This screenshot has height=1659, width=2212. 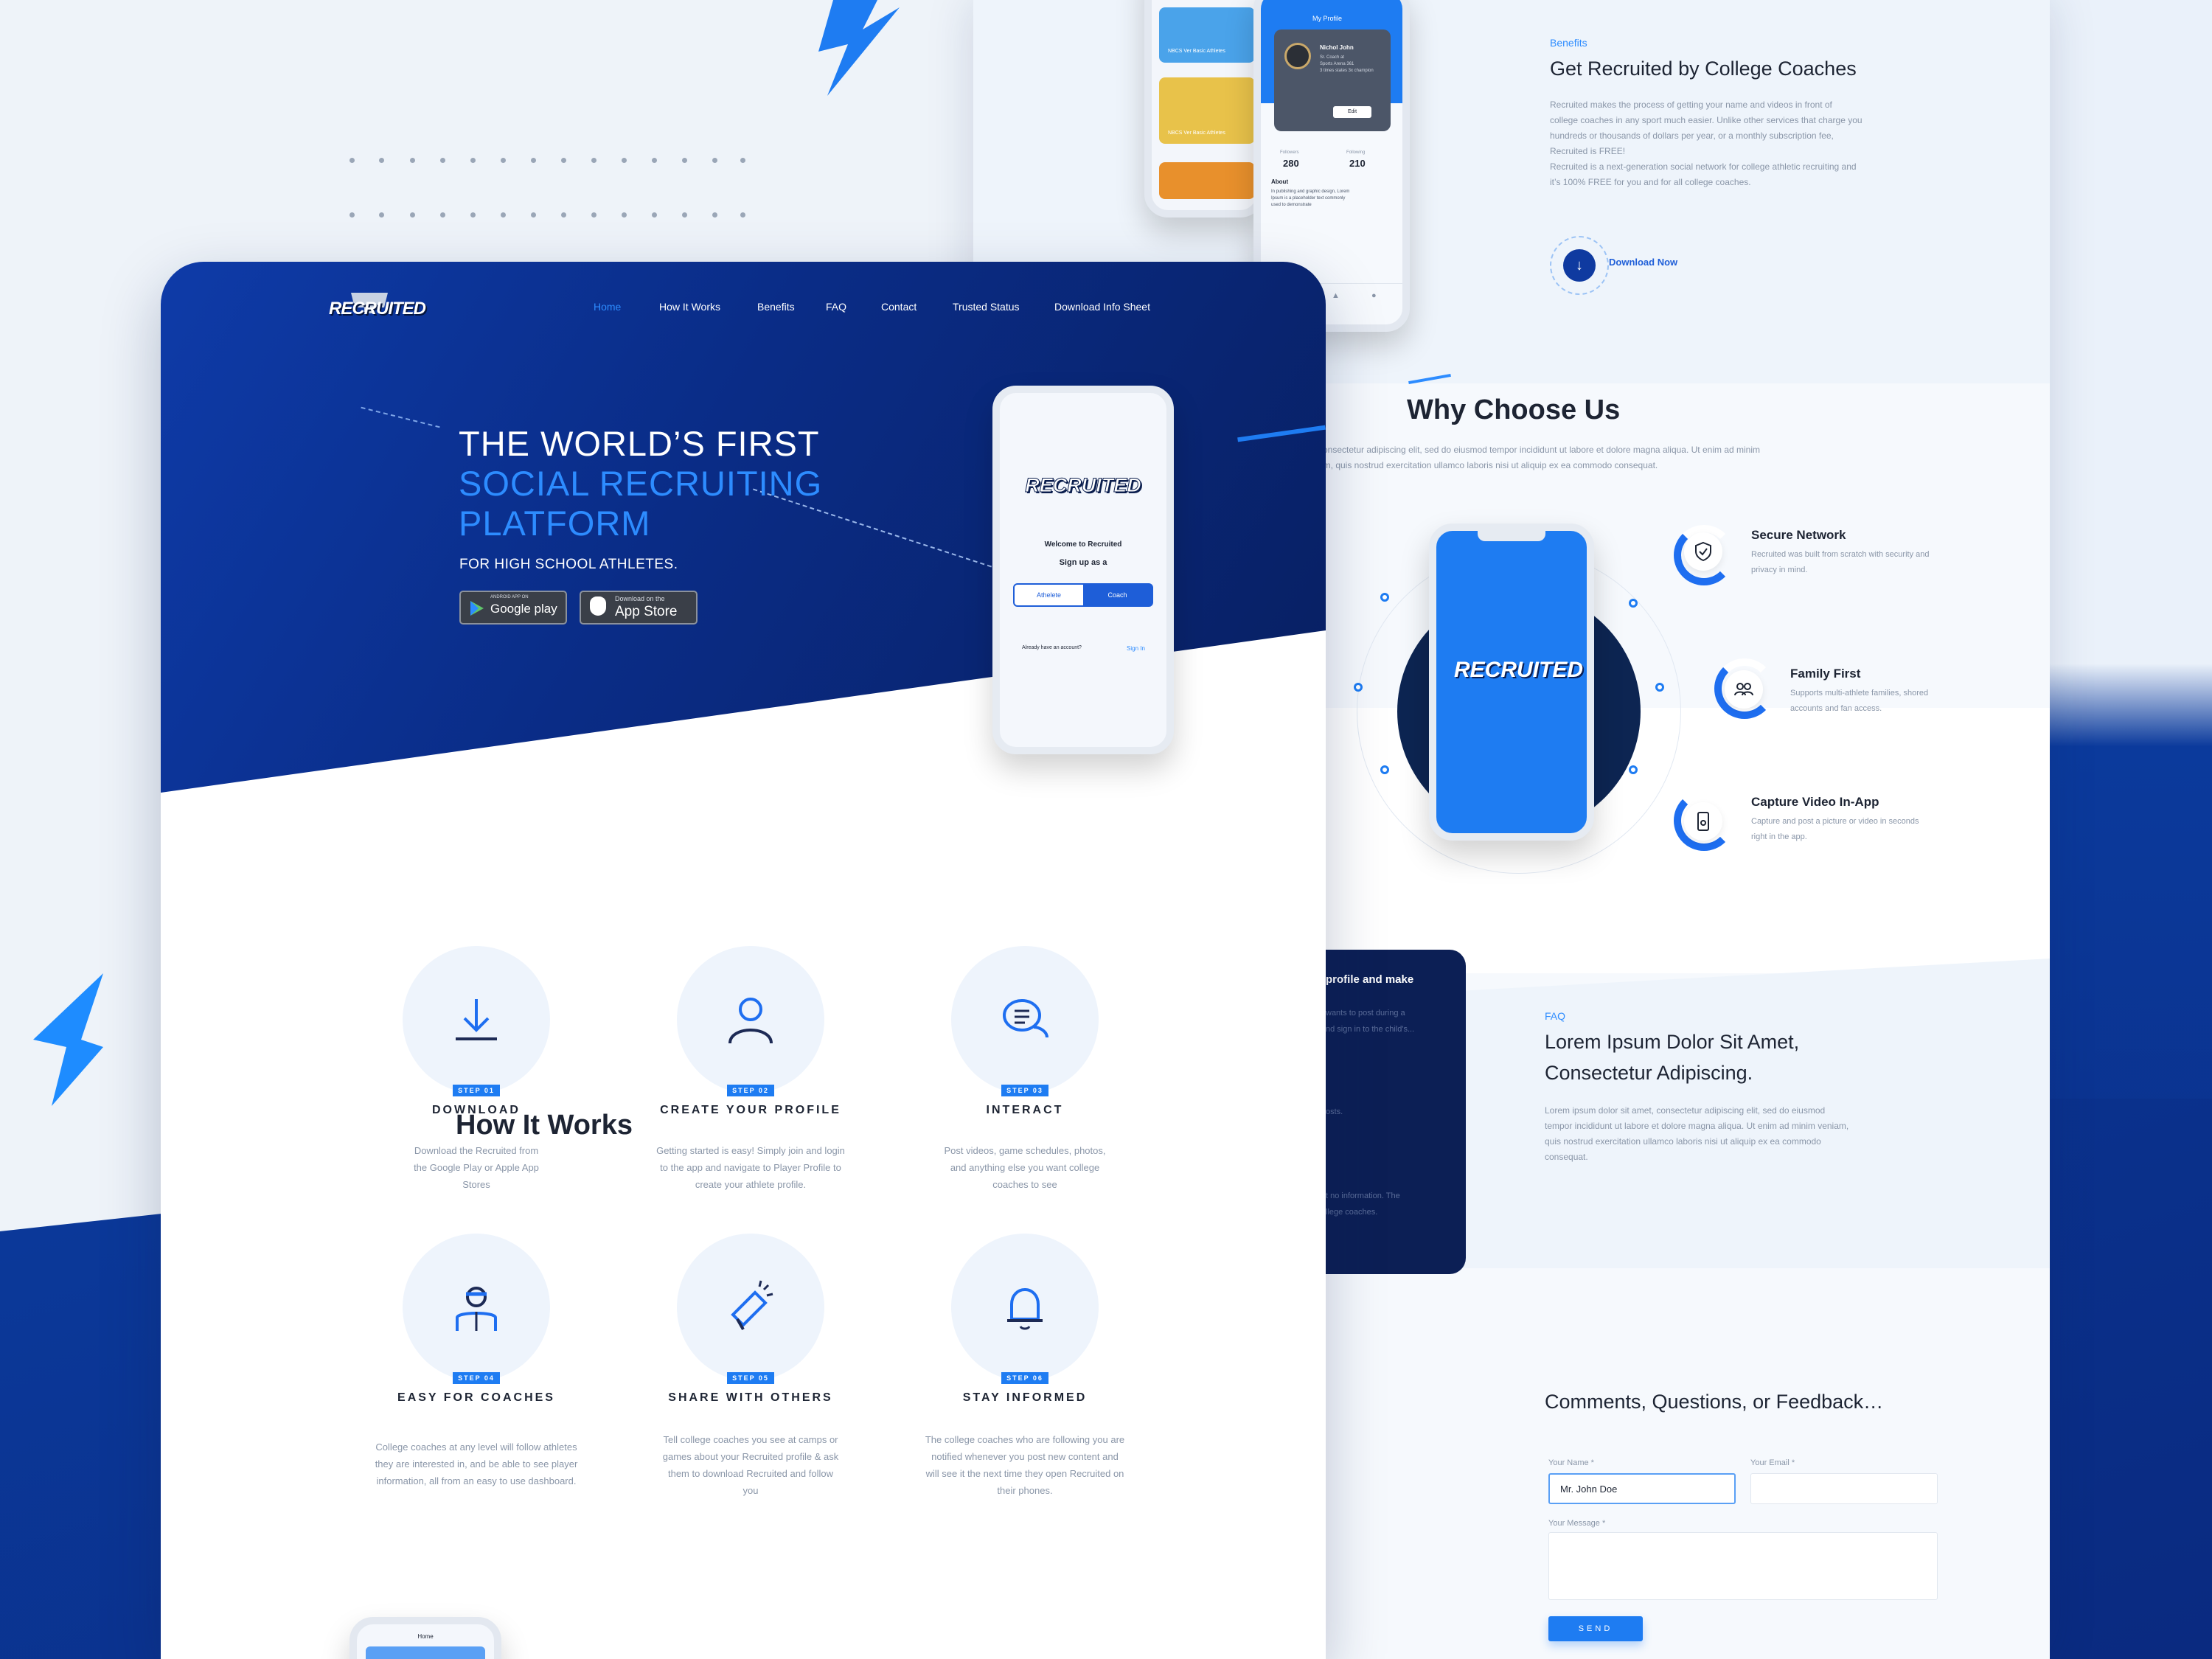 I want to click on step-badge: STEP 03, so click(x=1024, y=1090).